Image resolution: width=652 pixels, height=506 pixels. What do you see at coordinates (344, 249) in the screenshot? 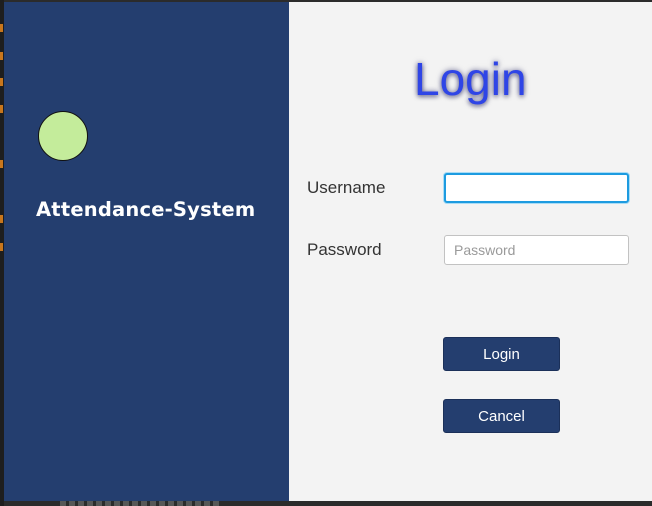
I see `password-label: Password` at bounding box center [344, 249].